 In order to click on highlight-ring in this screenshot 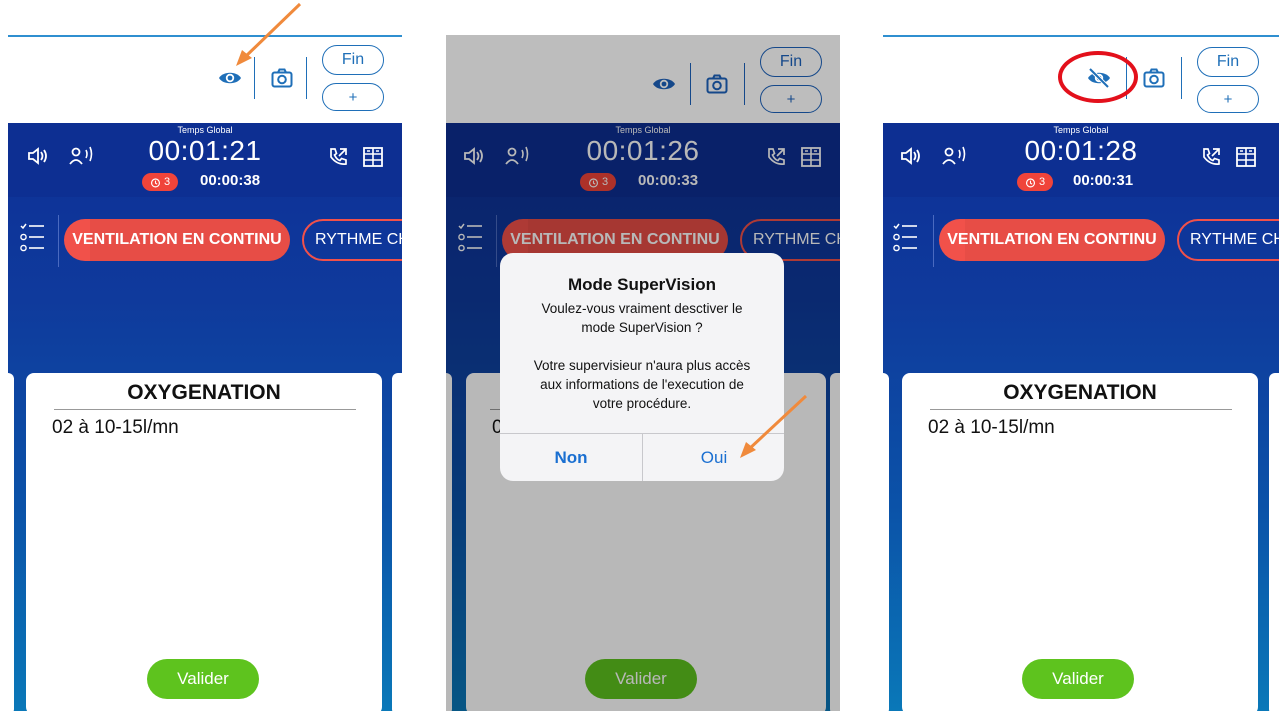, I will do `click(1098, 77)`.